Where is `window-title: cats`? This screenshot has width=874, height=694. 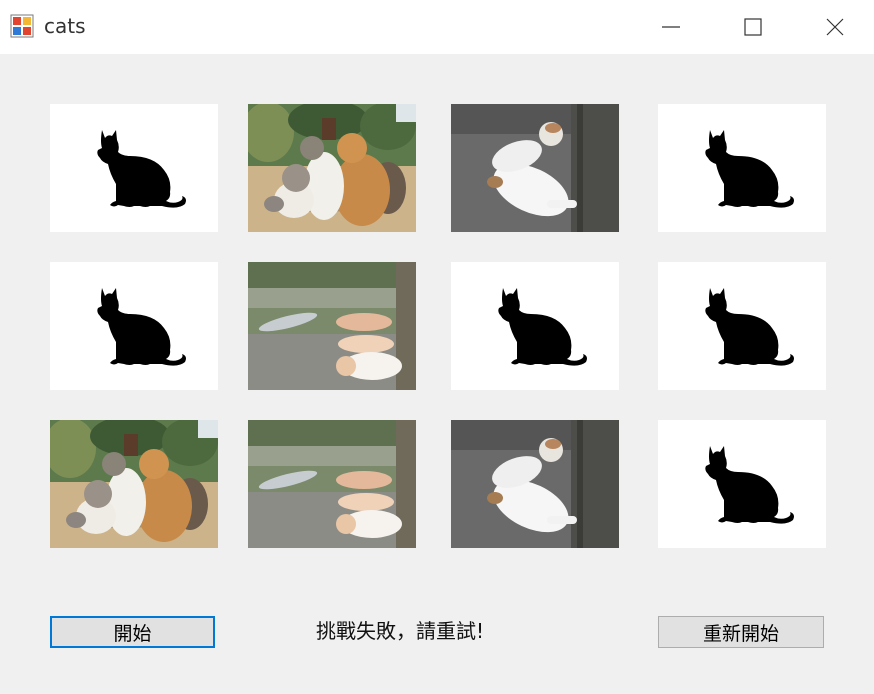
window-title: cats is located at coordinates (65, 26).